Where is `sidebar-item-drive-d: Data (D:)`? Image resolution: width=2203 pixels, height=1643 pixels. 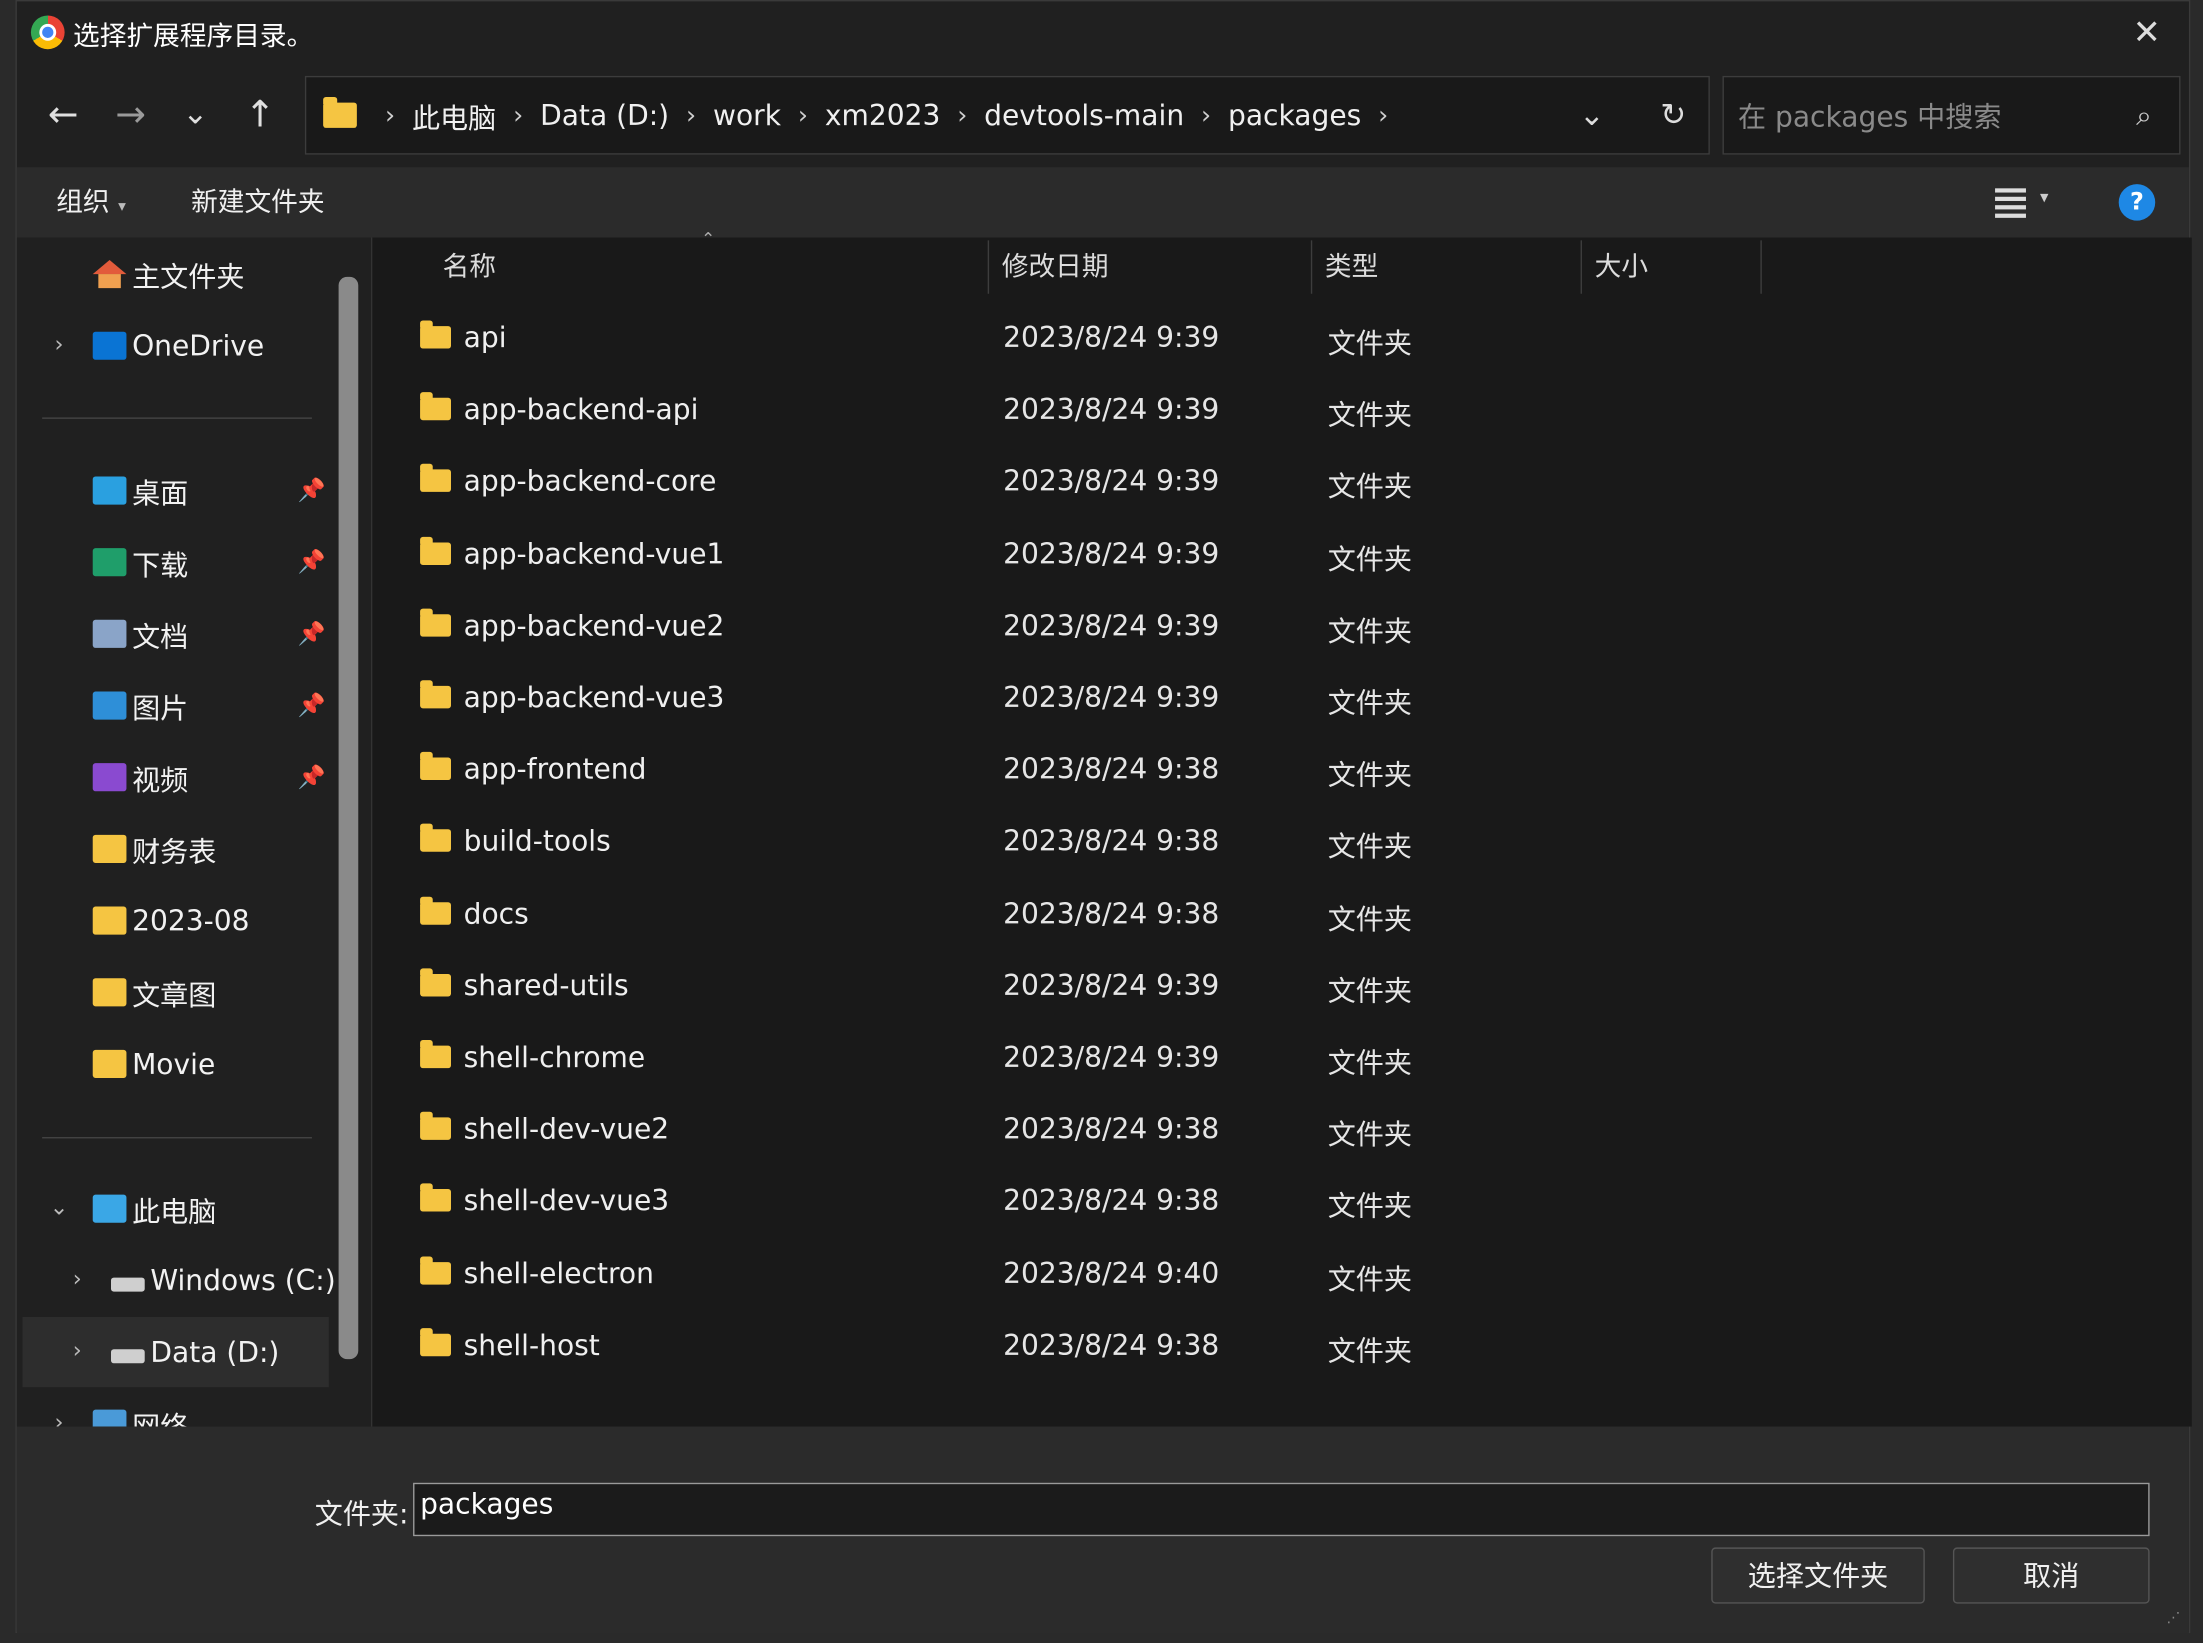 sidebar-item-drive-d: Data (D:) is located at coordinates (194, 1351).